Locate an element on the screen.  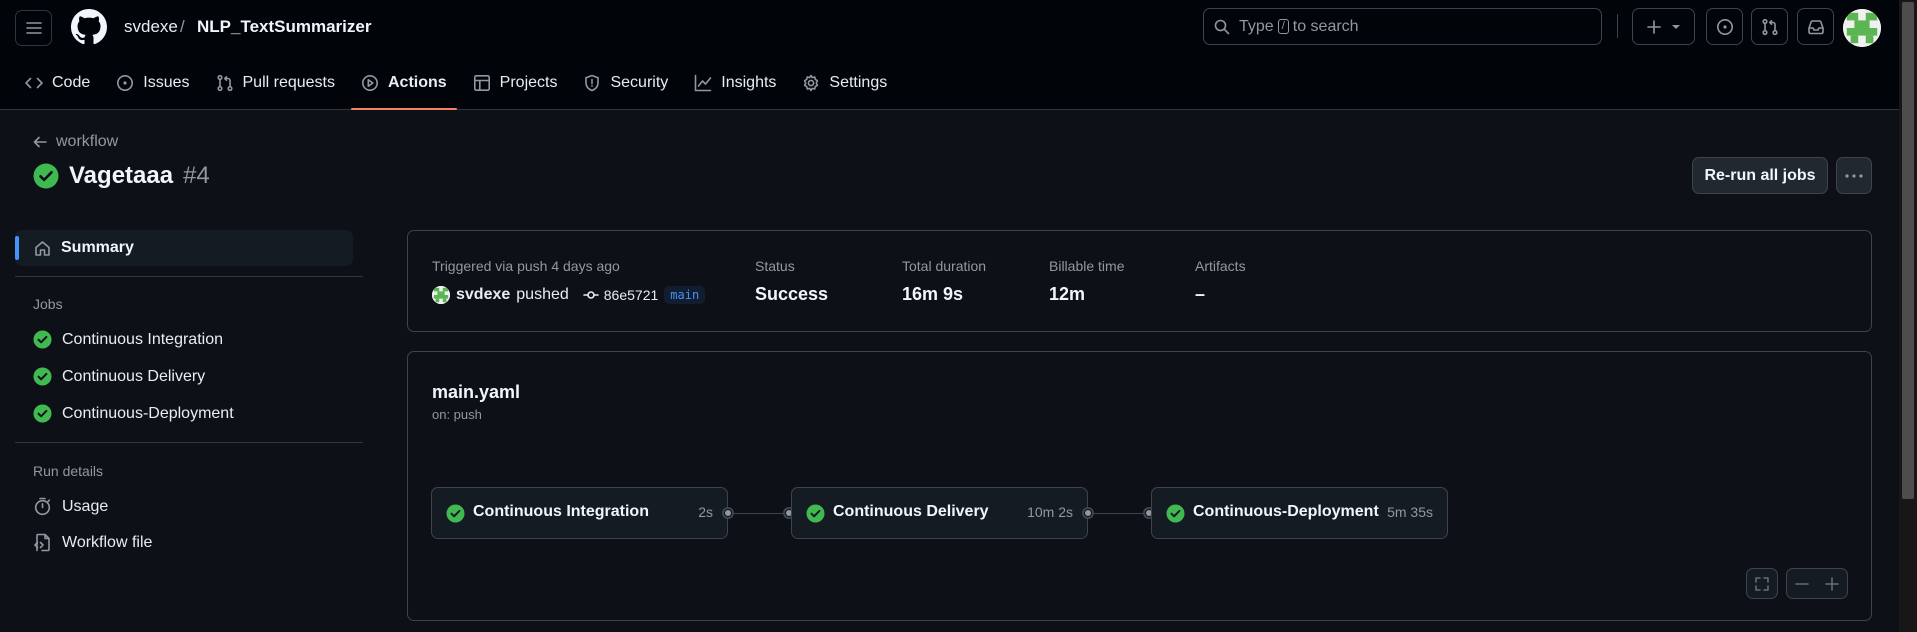
zoom-controls is located at coordinates (1817, 583).